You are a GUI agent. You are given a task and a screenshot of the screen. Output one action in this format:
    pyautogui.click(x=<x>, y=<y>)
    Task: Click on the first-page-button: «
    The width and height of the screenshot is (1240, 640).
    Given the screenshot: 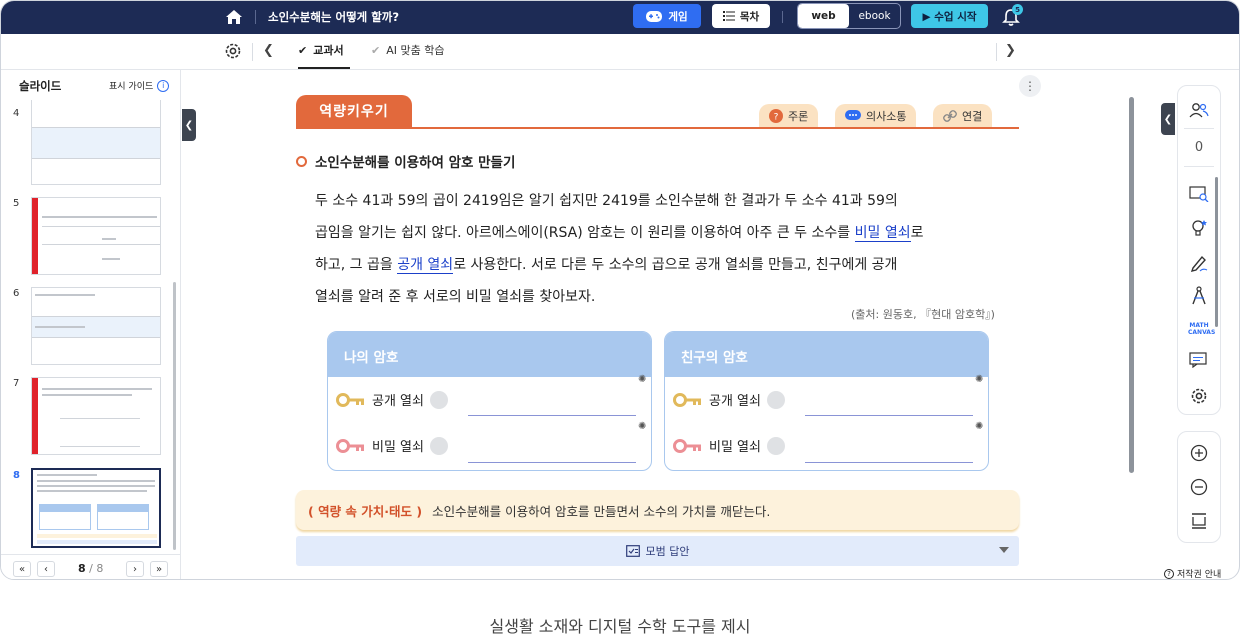 What is the action you would take?
    pyautogui.click(x=22, y=569)
    